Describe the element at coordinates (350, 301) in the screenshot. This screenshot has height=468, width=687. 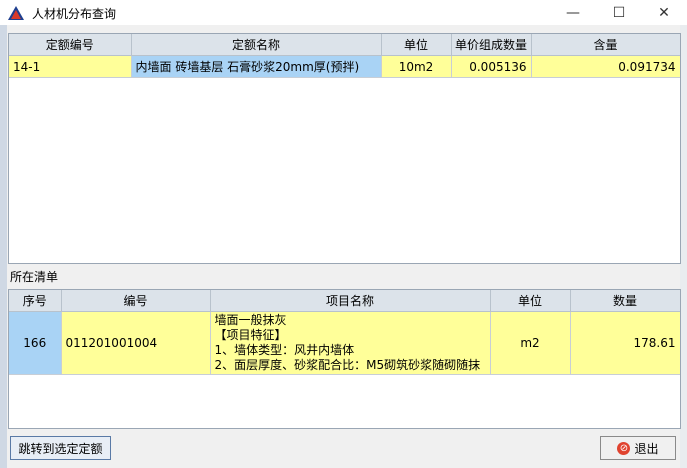
I see `column-header-item-name: 项目名称` at that location.